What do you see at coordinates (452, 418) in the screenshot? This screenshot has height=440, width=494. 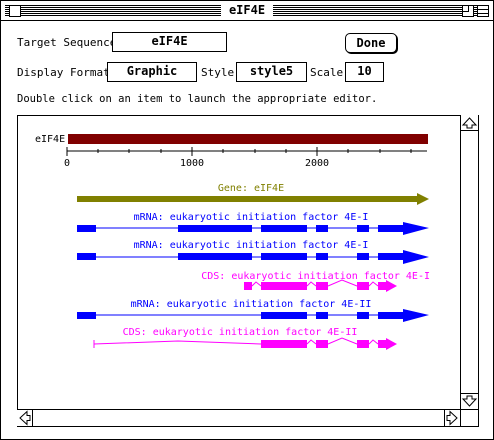 I see `scroll-right-arrow-icon` at bounding box center [452, 418].